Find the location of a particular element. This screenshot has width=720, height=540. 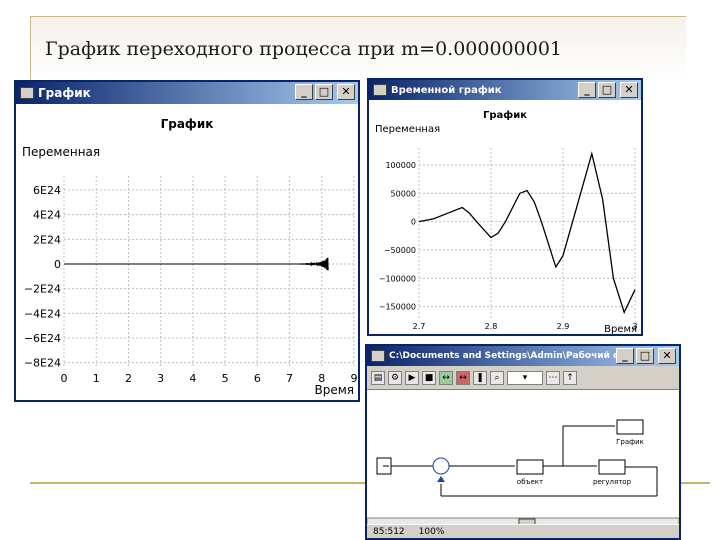

grid-icon: ⋯ is located at coordinates (553, 377).